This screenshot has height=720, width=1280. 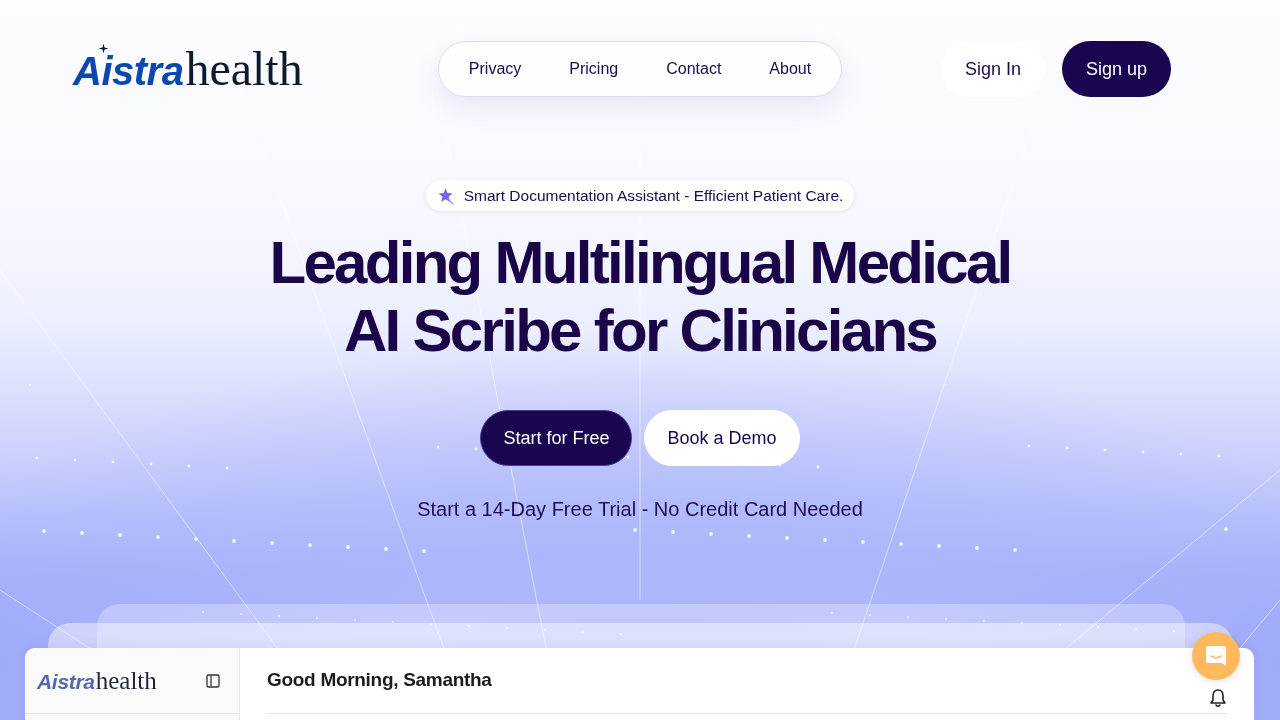 What do you see at coordinates (992, 69) in the screenshot?
I see `sign-in-button: Sign In` at bounding box center [992, 69].